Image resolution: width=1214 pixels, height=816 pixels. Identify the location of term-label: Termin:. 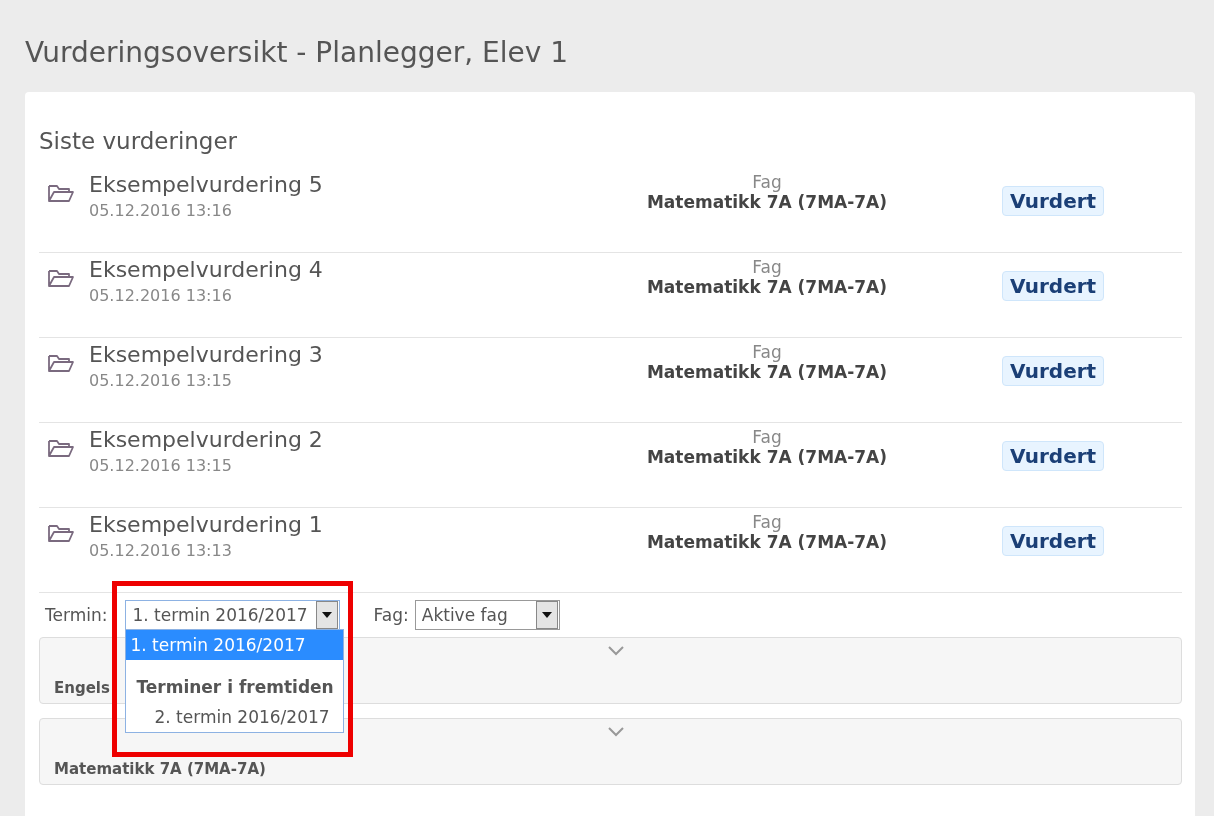
(76, 615).